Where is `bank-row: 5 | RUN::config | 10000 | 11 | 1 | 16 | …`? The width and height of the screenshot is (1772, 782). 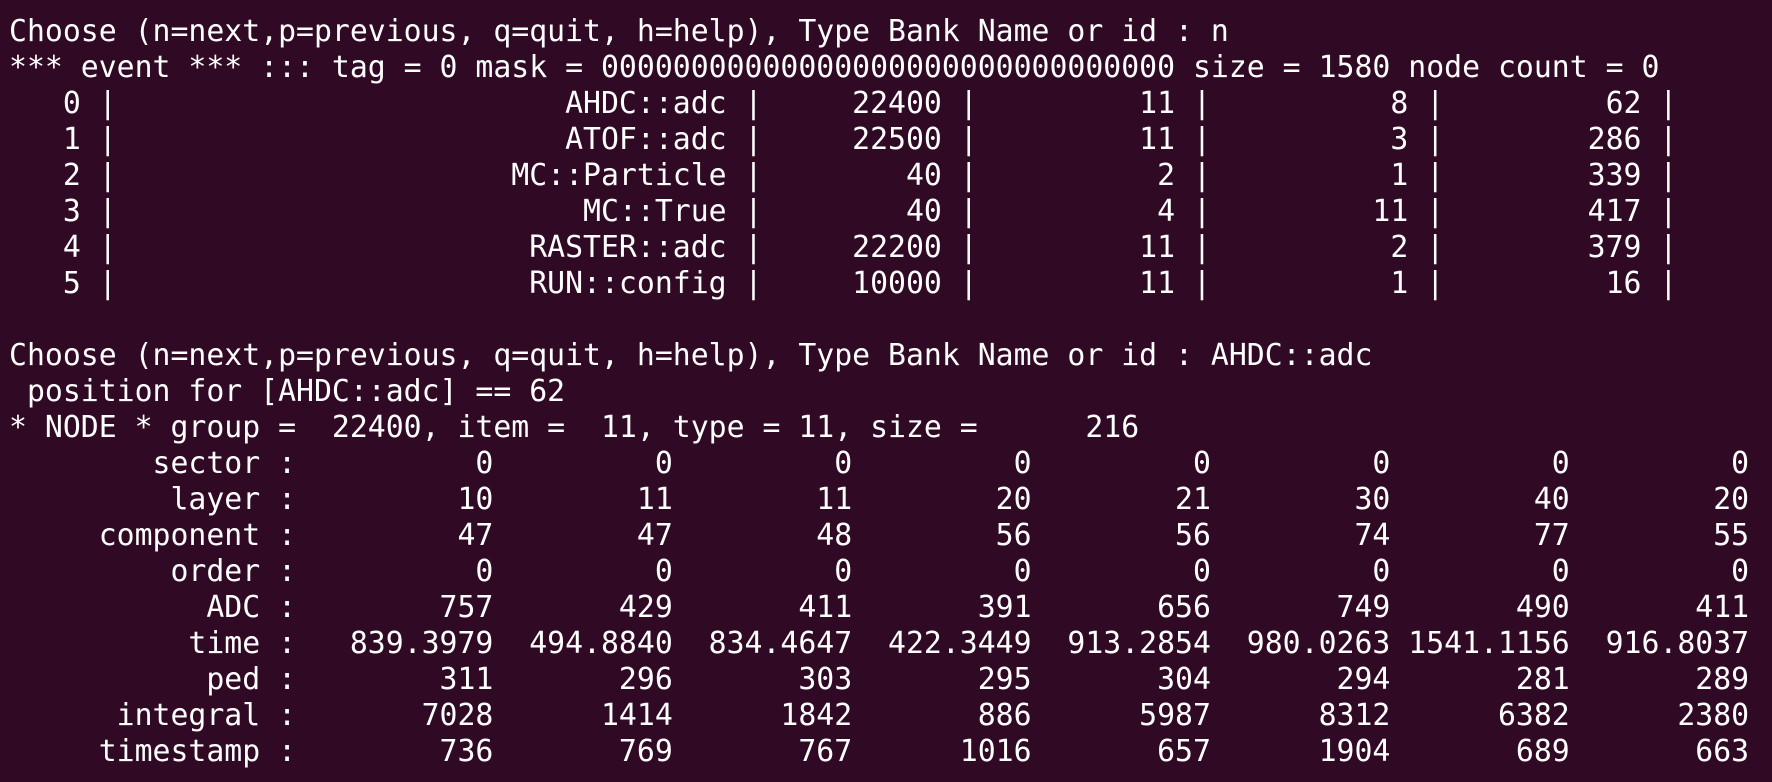
bank-row: 5 | RUN::config | 10000 | 11 | 1 | 16 | … is located at coordinates (890, 283).